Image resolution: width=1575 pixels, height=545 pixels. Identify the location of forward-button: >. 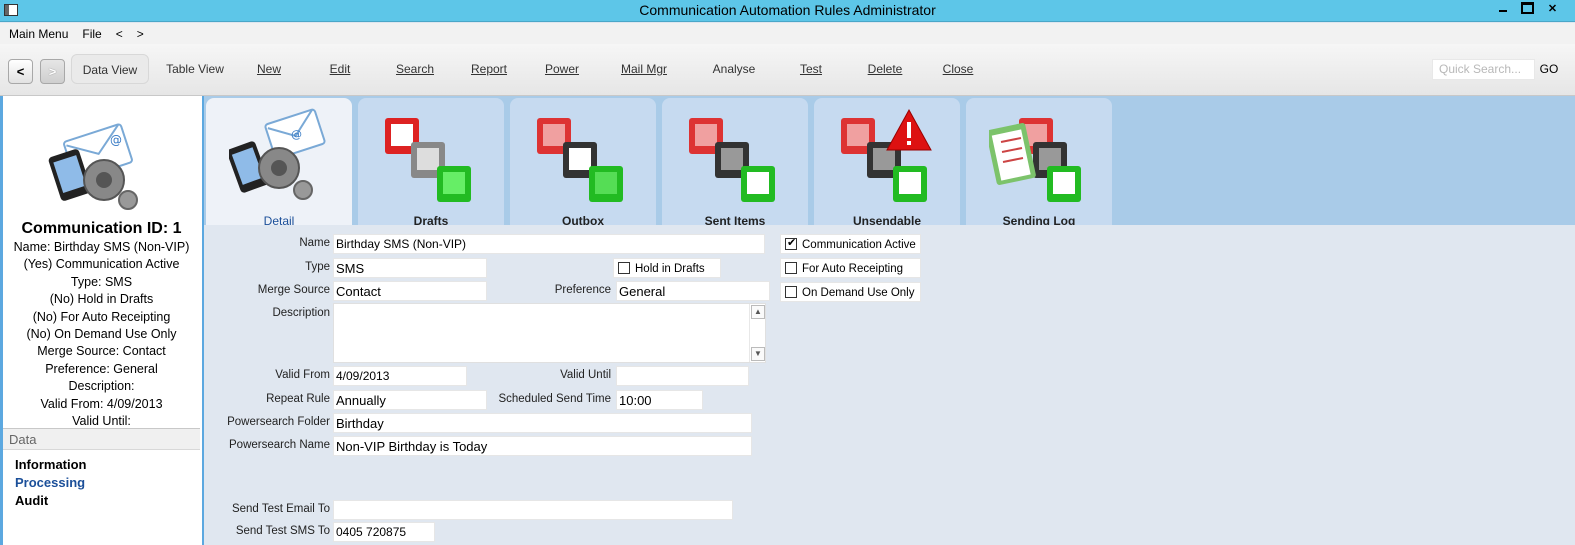
(52, 71).